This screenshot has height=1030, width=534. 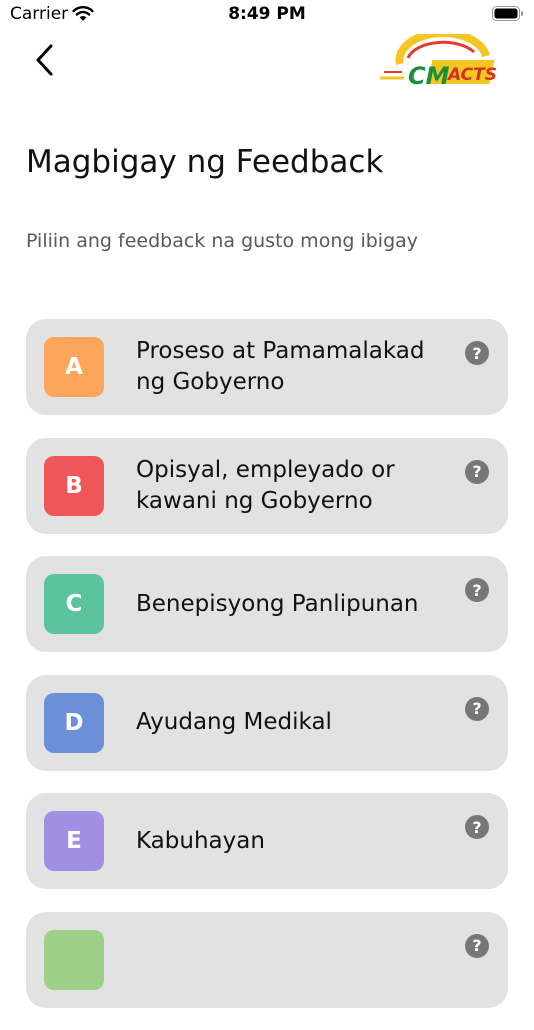 I want to click on back-chevron-icon, so click(x=45, y=60).